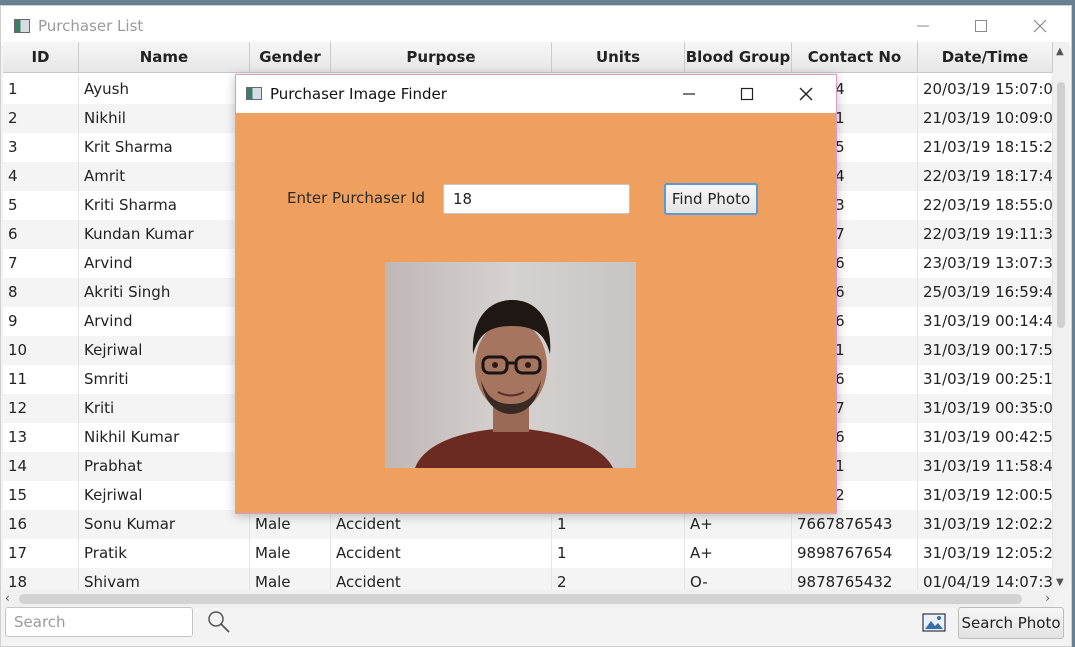 The height and width of the screenshot is (647, 1075). I want to click on scroll-left-icon: ‹, so click(7, 598).